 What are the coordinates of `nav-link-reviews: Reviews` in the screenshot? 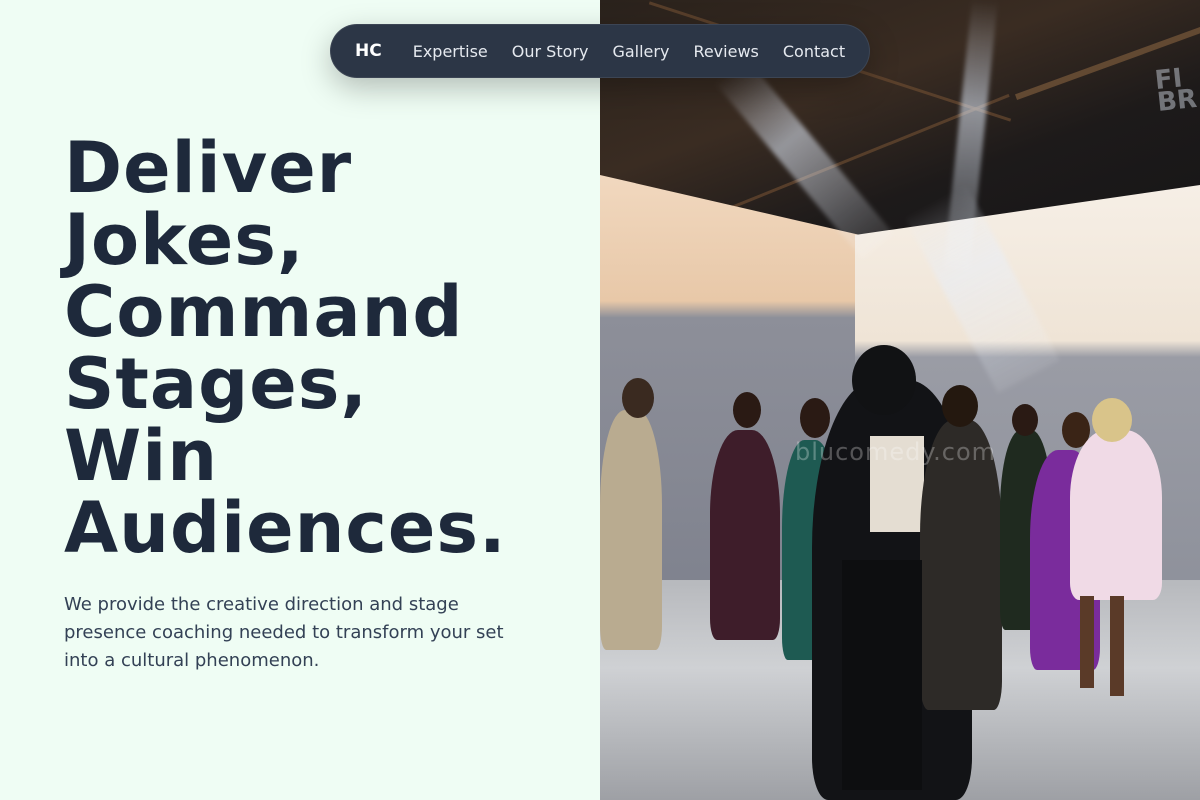 It's located at (725, 51).